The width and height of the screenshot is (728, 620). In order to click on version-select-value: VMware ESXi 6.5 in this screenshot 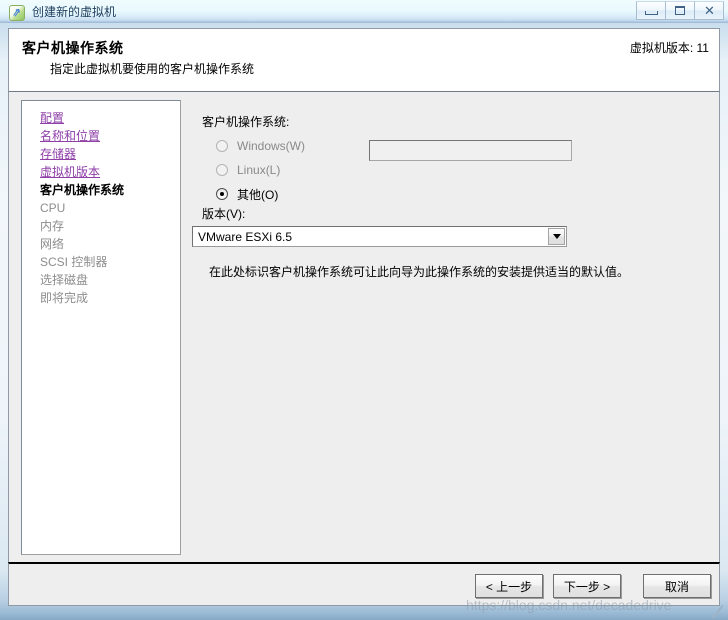, I will do `click(245, 236)`.